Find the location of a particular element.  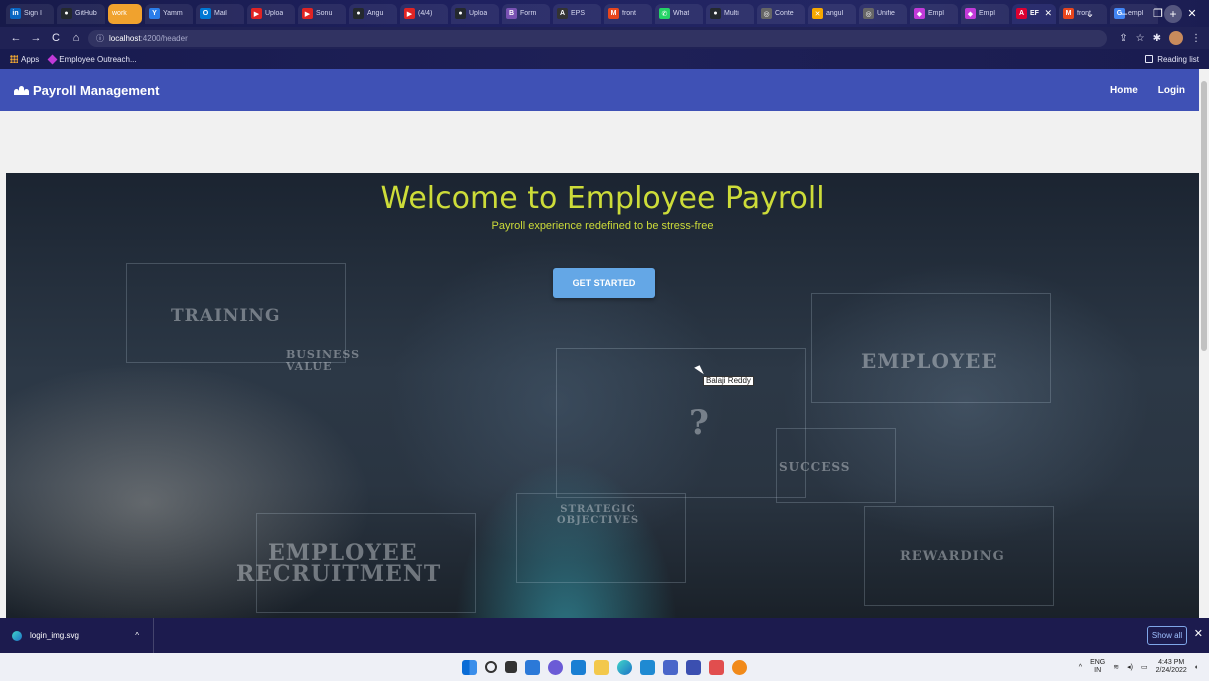

browser-tab: ● Angu is located at coordinates (373, 13).